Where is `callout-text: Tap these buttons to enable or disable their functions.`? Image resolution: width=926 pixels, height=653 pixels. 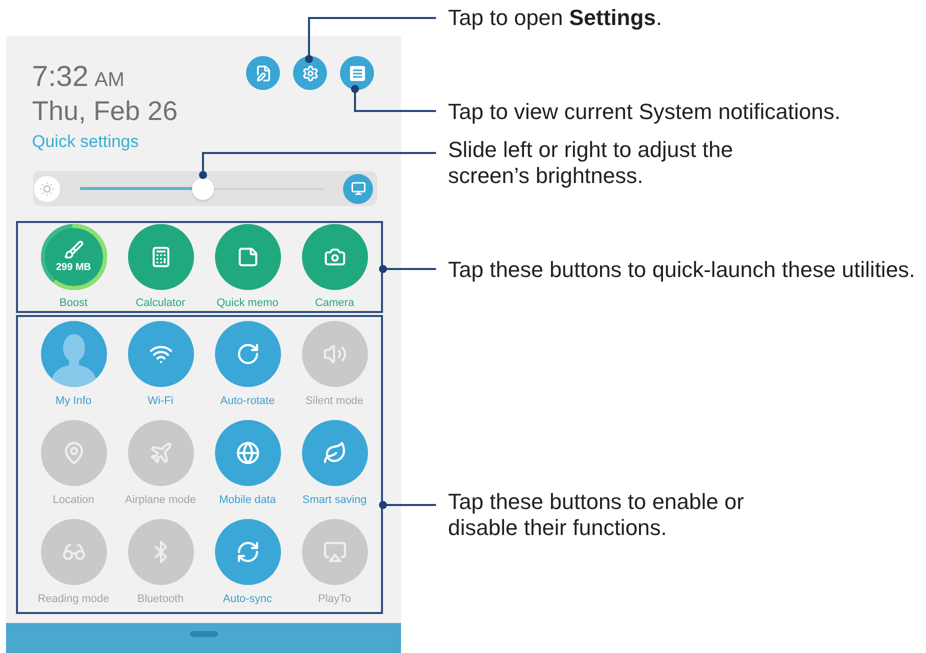
callout-text: Tap these buttons to enable or disable their functions. is located at coordinates (596, 515).